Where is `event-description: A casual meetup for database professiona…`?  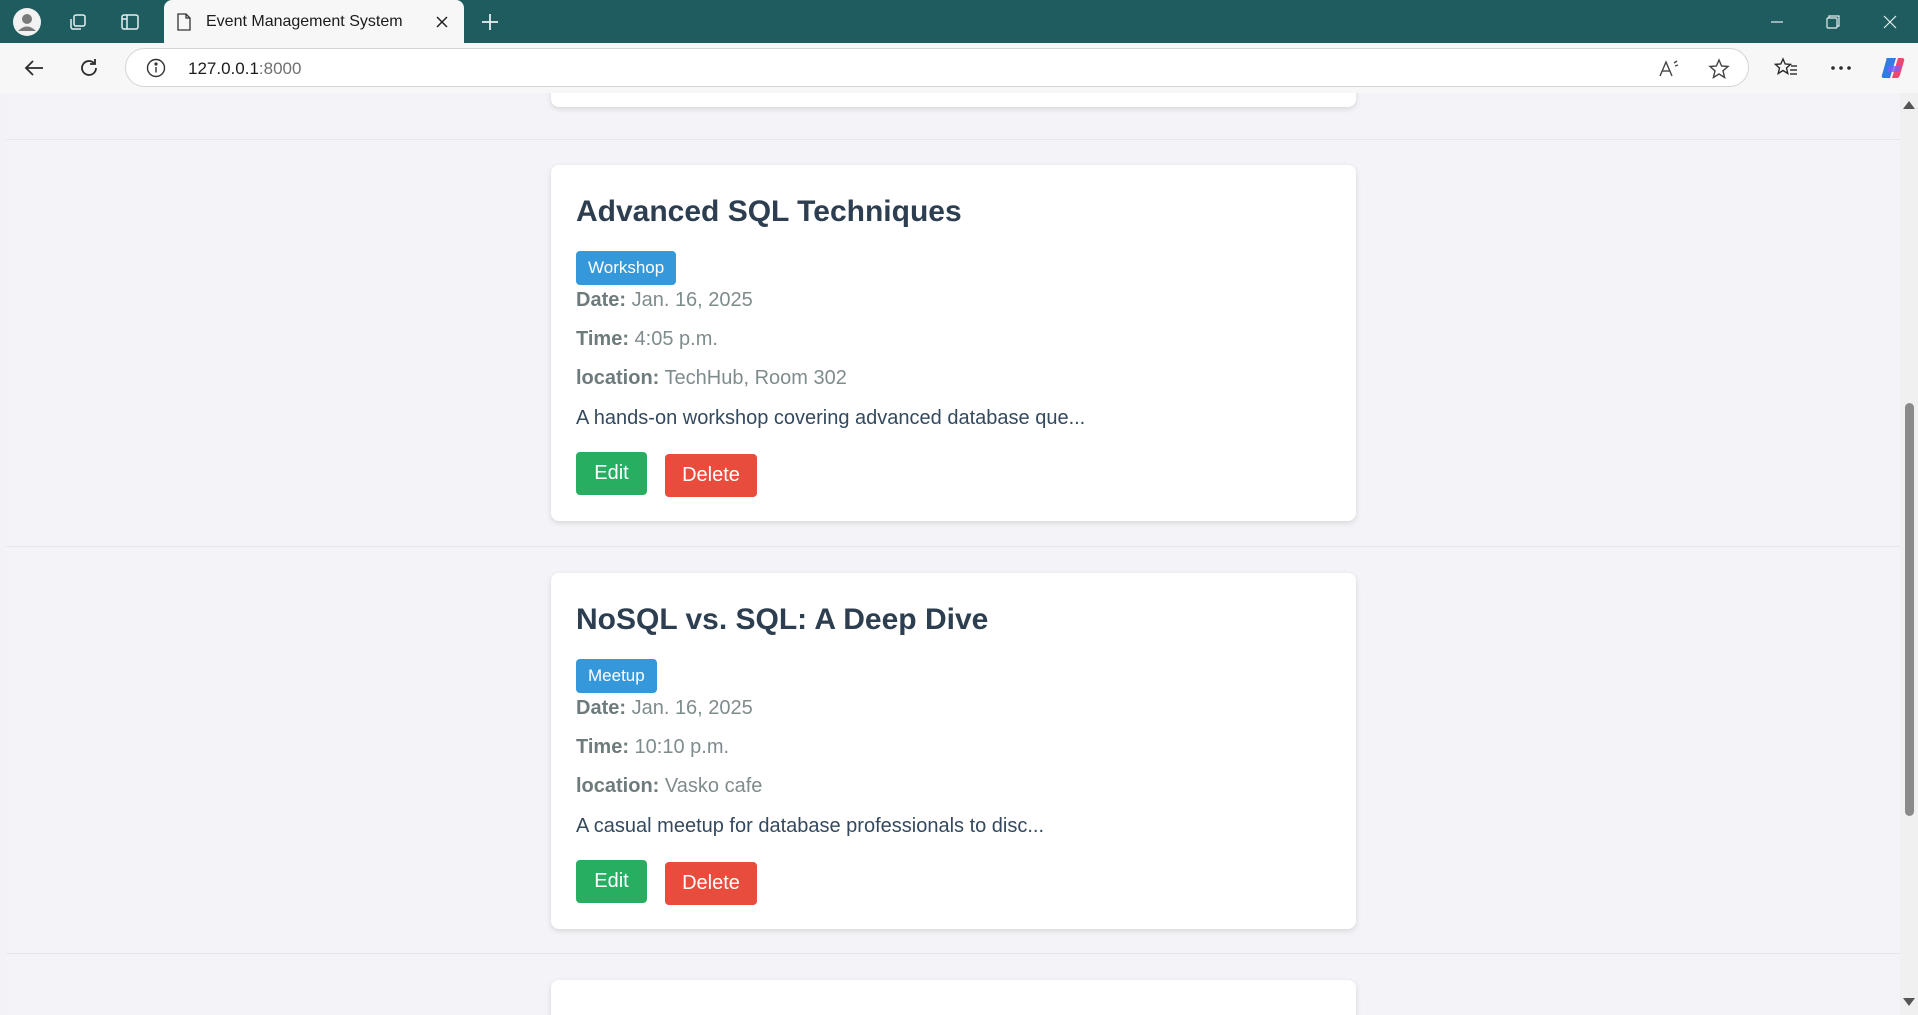 event-description: A casual meetup for database professiona… is located at coordinates (810, 826).